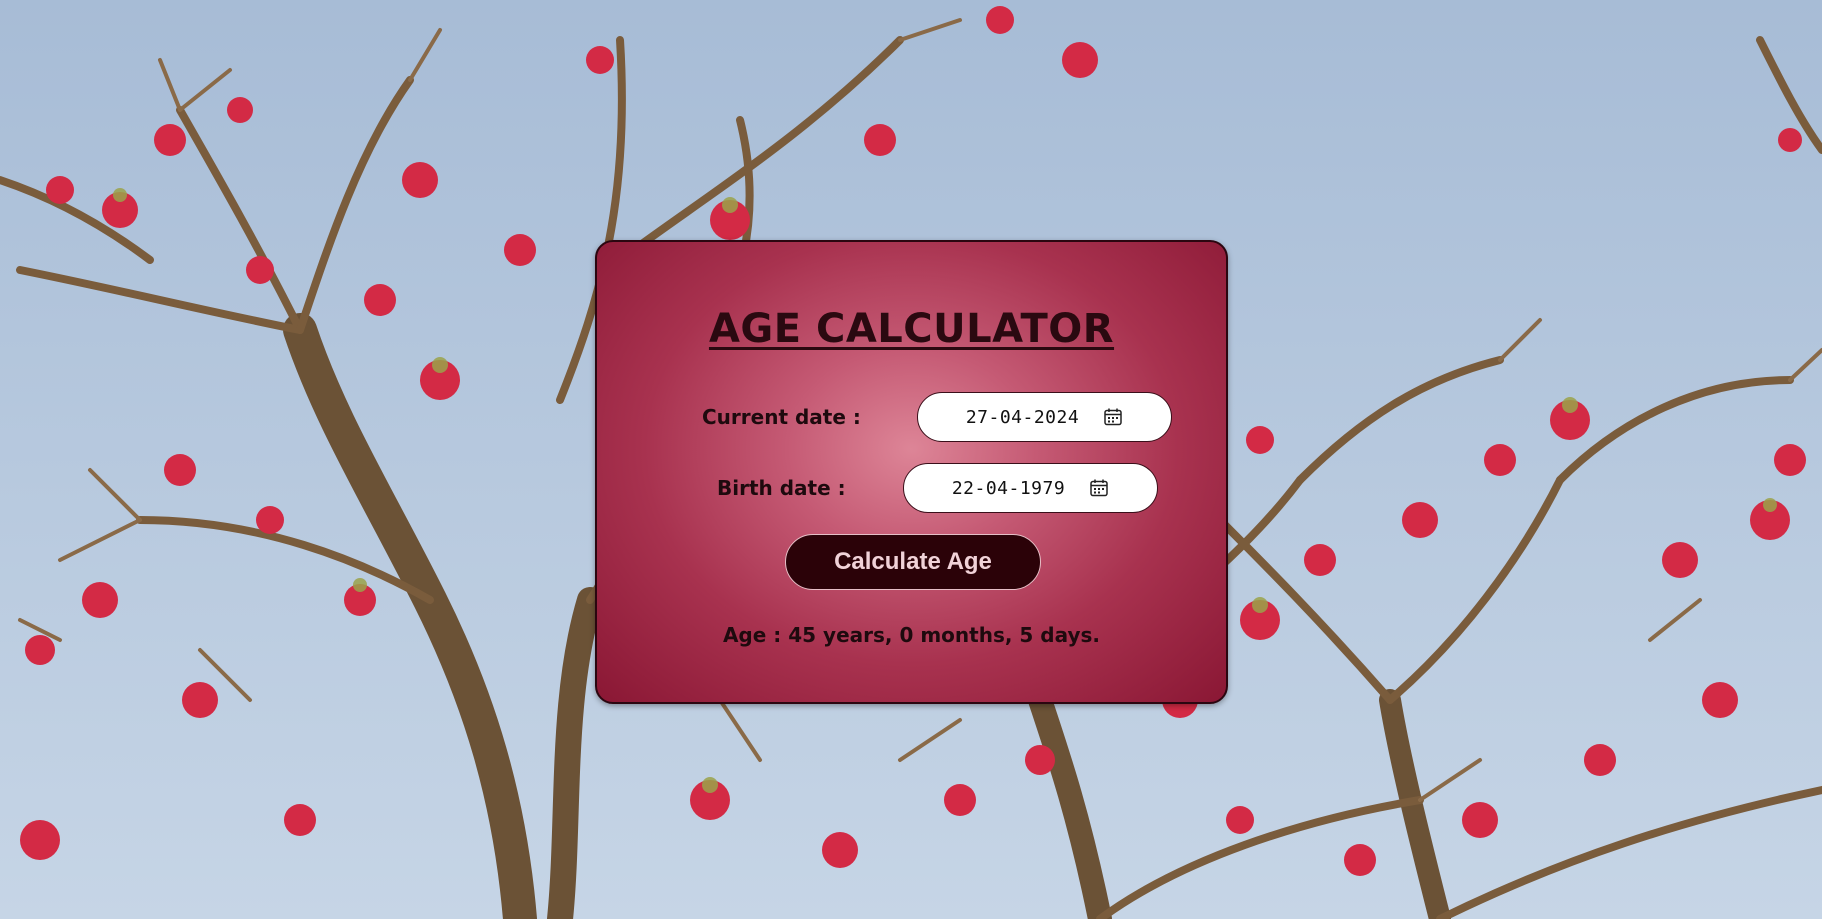 The height and width of the screenshot is (919, 1822). Describe the element at coordinates (1022, 417) in the screenshot. I see `current-date-value: 27-04-2024` at that location.